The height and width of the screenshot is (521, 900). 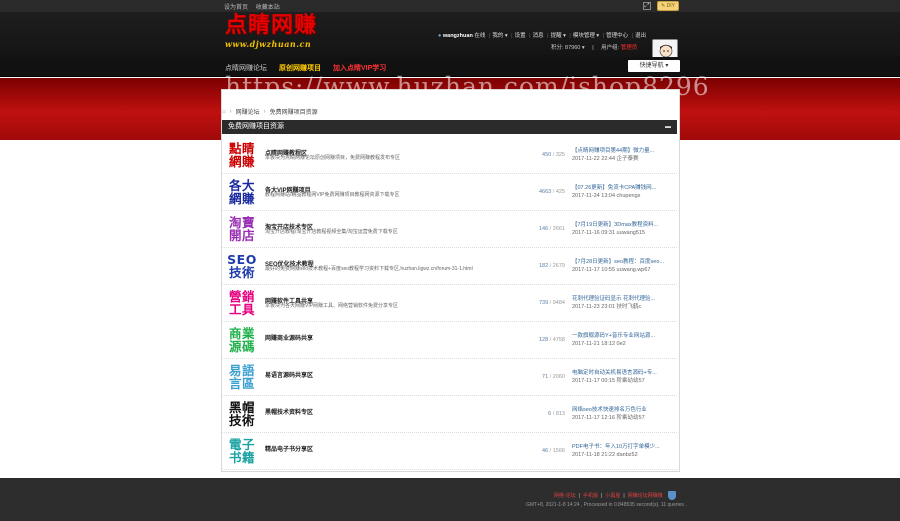 I want to click on forum-icon-line: 言區, so click(x=241, y=383).